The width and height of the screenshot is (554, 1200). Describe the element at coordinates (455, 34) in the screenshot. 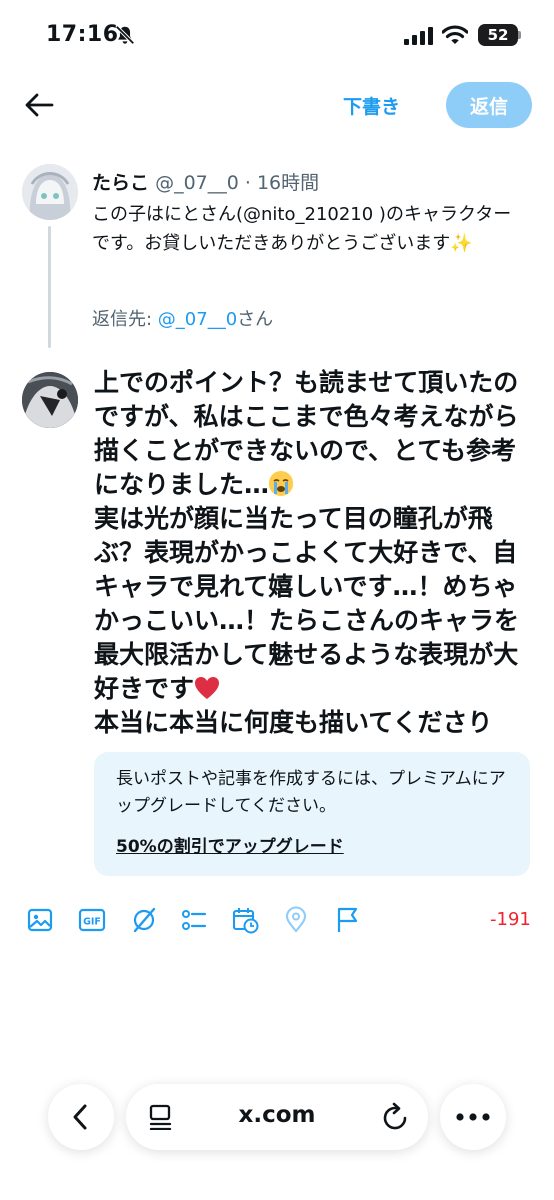

I see `wifi-icon` at that location.